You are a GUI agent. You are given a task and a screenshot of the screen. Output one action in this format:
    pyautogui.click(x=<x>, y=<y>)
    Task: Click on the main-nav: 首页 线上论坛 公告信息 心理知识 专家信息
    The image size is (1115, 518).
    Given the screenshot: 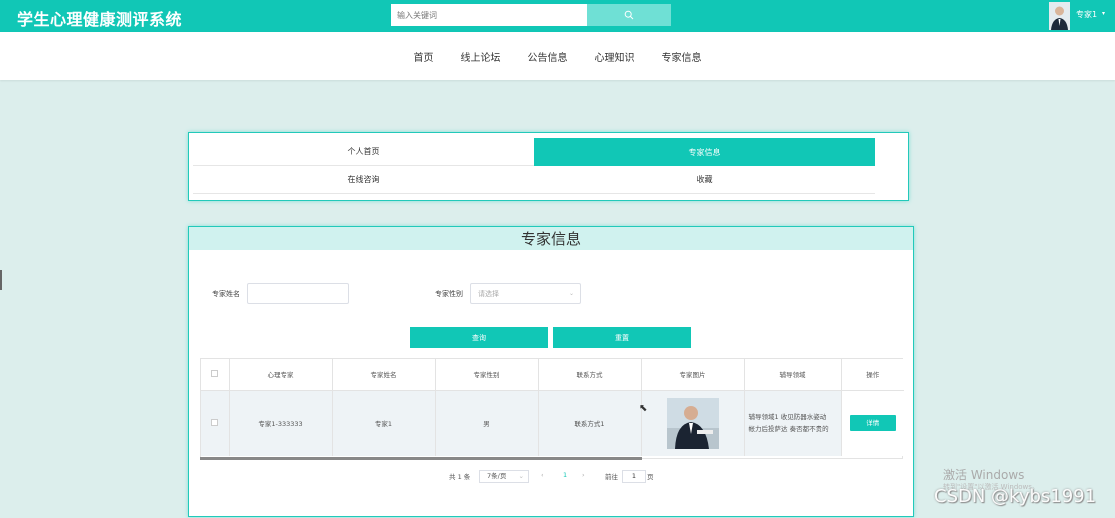 What is the action you would take?
    pyautogui.click(x=557, y=56)
    